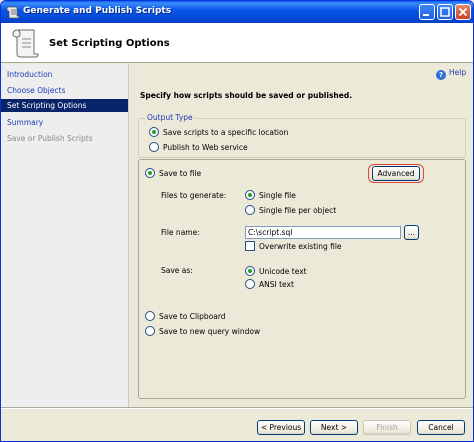 This screenshot has width=474, height=442. I want to click on help-link: ? Help, so click(451, 74).